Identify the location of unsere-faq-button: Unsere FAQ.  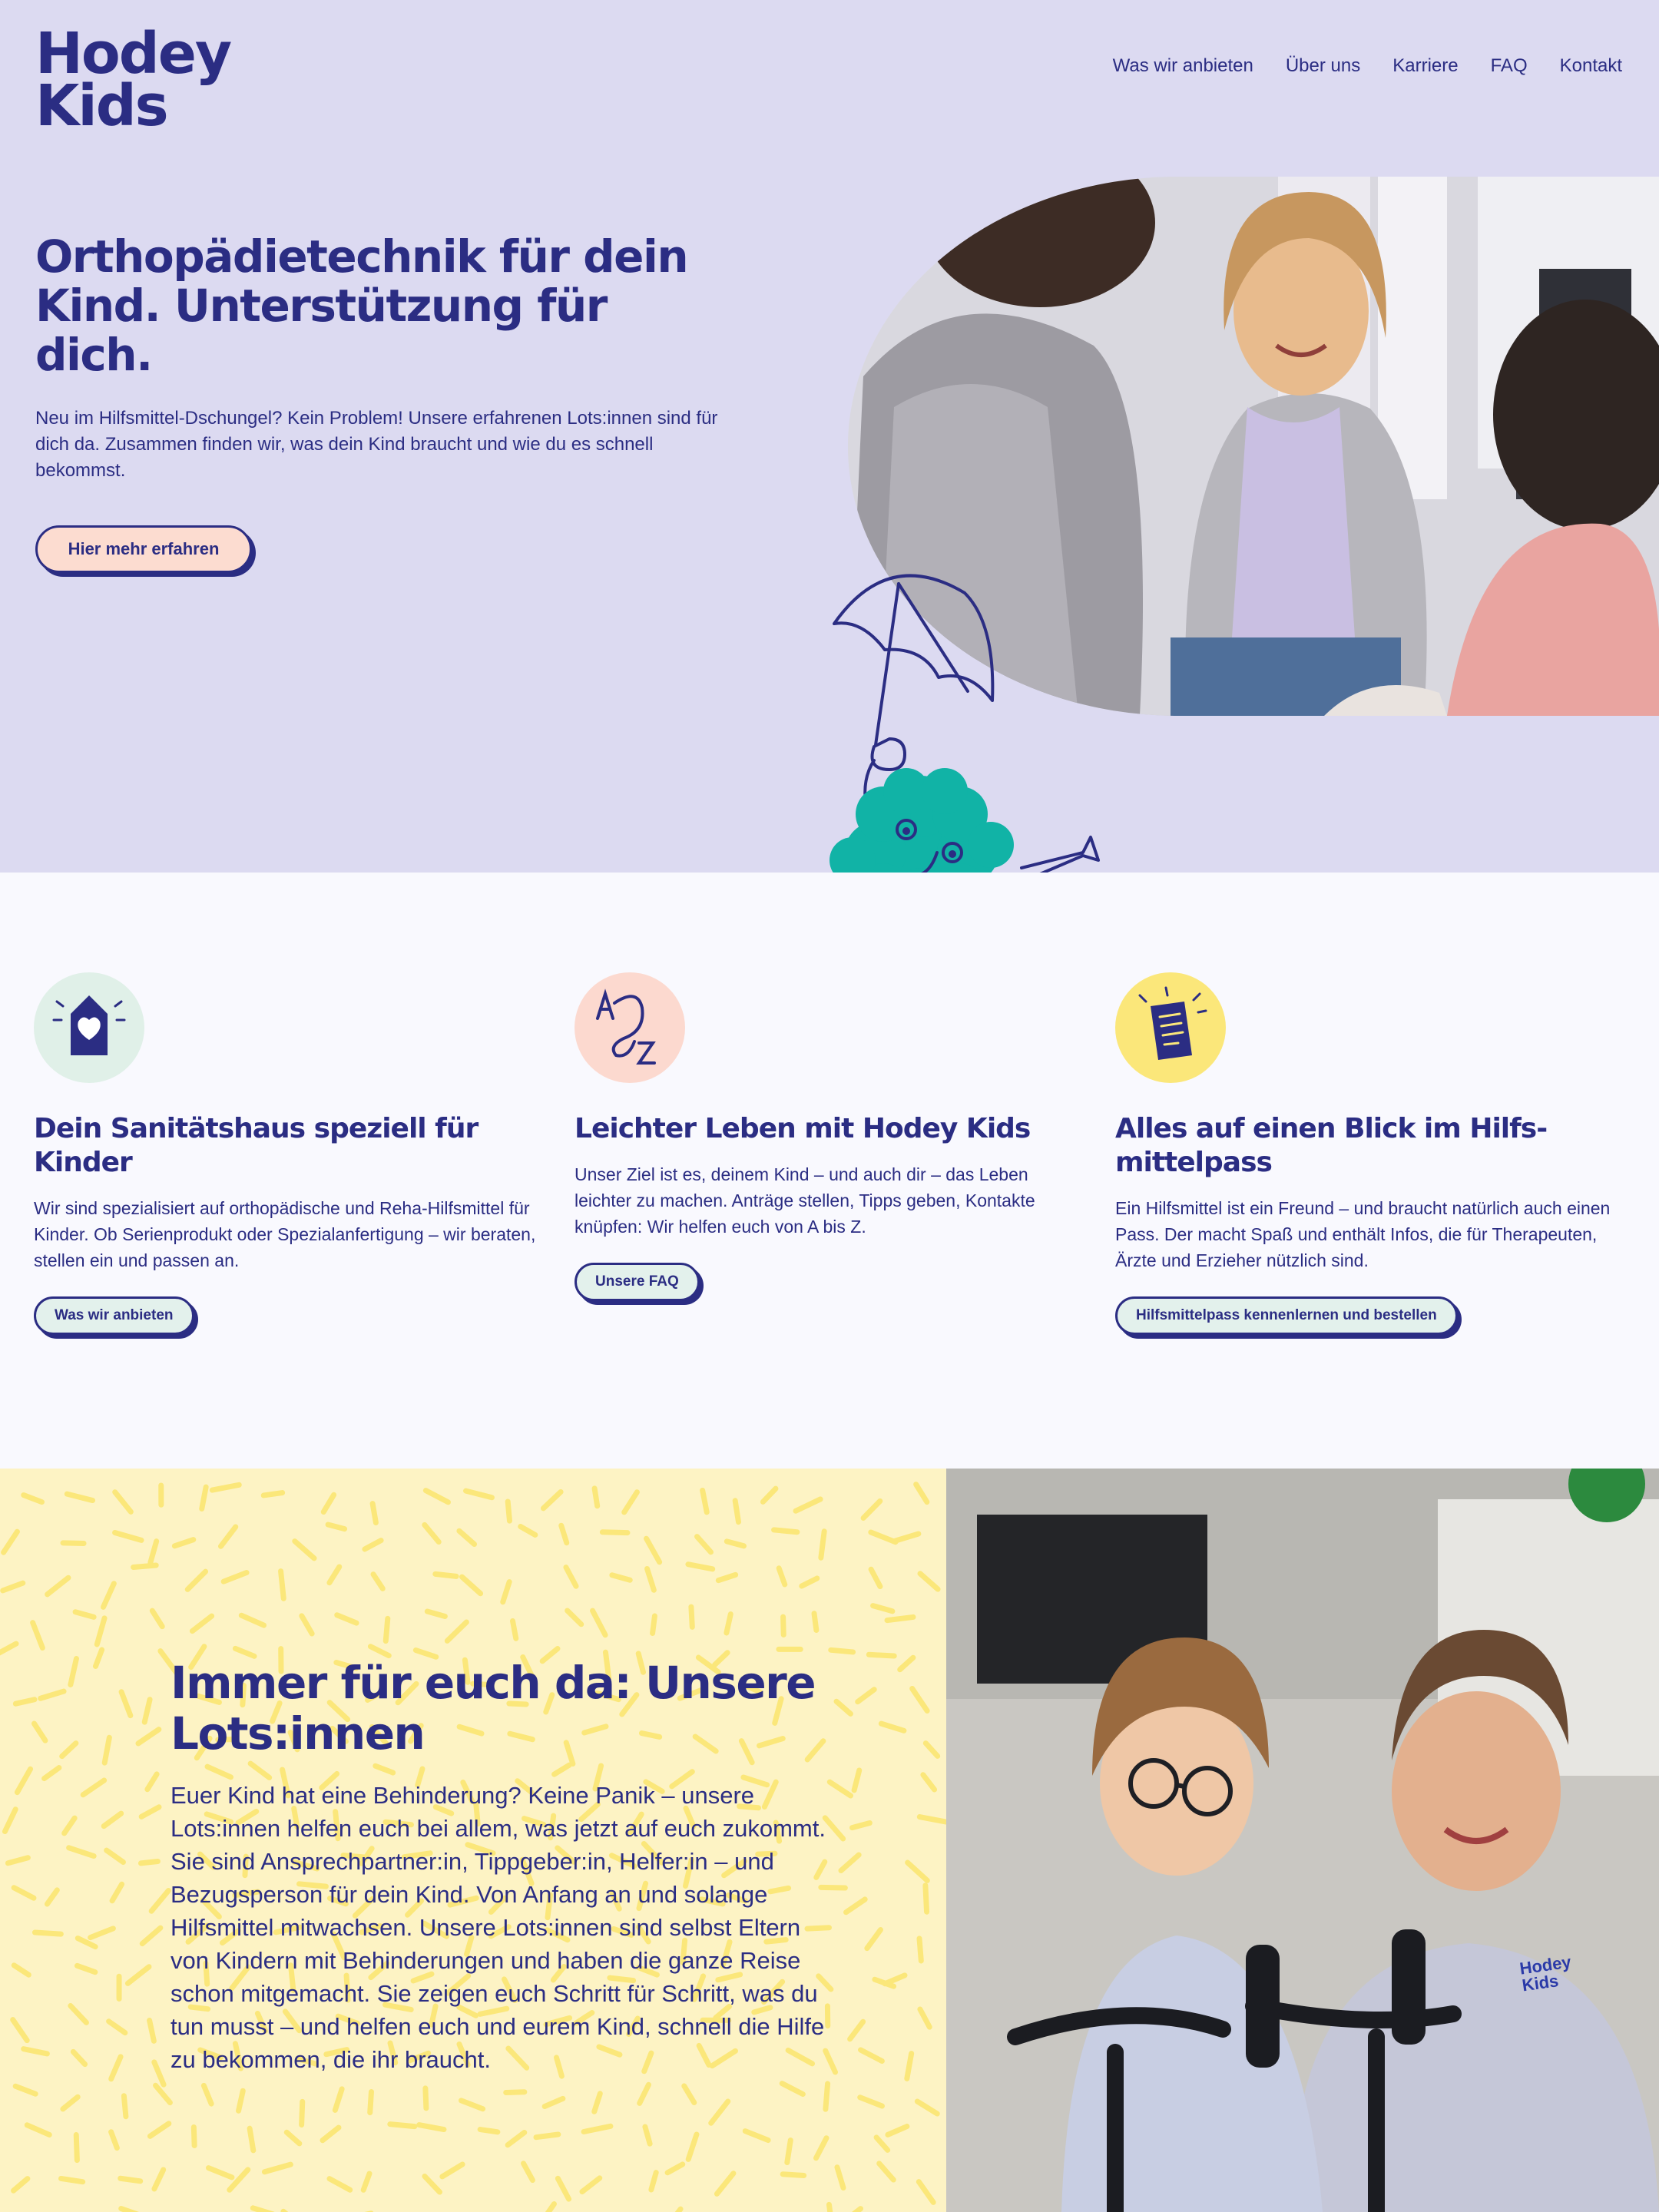
(637, 1282).